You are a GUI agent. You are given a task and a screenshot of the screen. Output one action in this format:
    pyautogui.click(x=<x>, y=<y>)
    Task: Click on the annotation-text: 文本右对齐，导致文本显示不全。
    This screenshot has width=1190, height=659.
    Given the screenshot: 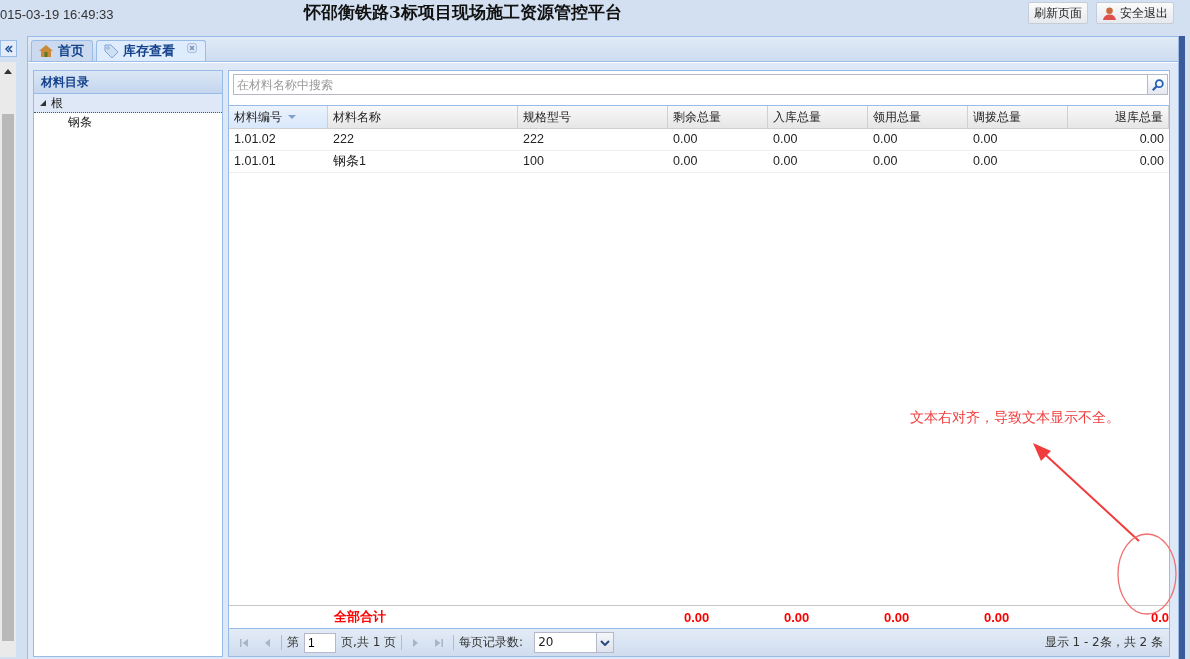 What is the action you would take?
    pyautogui.click(x=1015, y=418)
    